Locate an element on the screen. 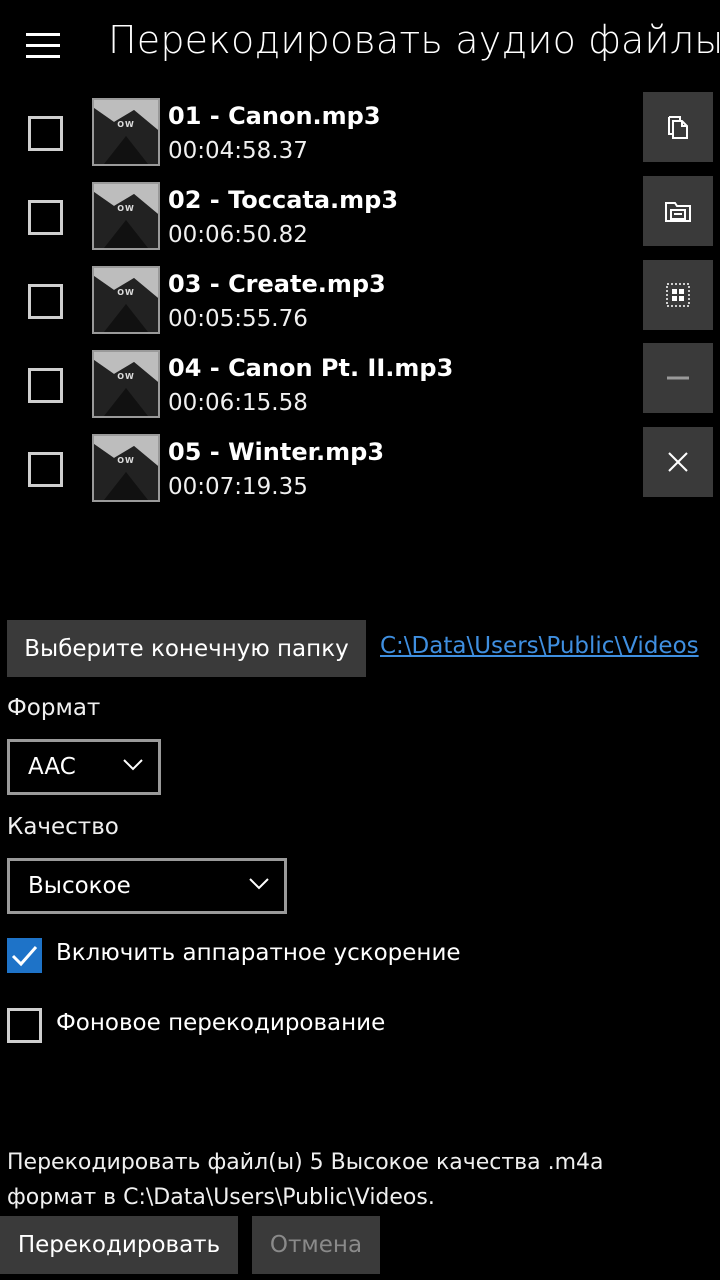 The height and width of the screenshot is (1280, 720). file-row: OW 05 - Winter.mp3 00:07:19.35 is located at coordinates (310, 476).